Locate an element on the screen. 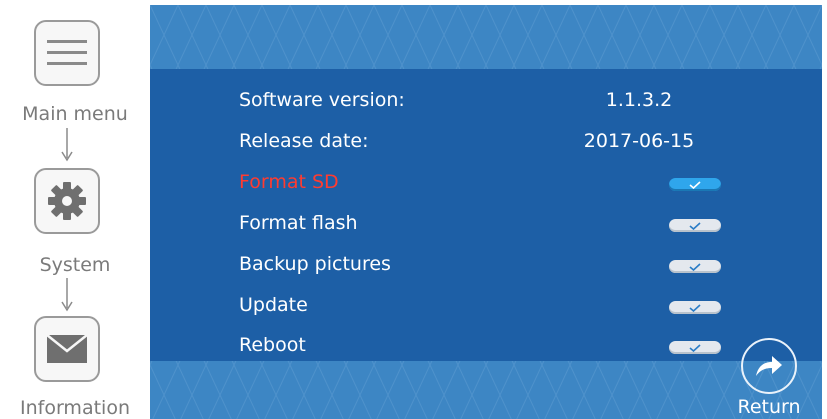 The height and width of the screenshot is (419, 827). format-sd-row: Format SD is located at coordinates (499, 183).